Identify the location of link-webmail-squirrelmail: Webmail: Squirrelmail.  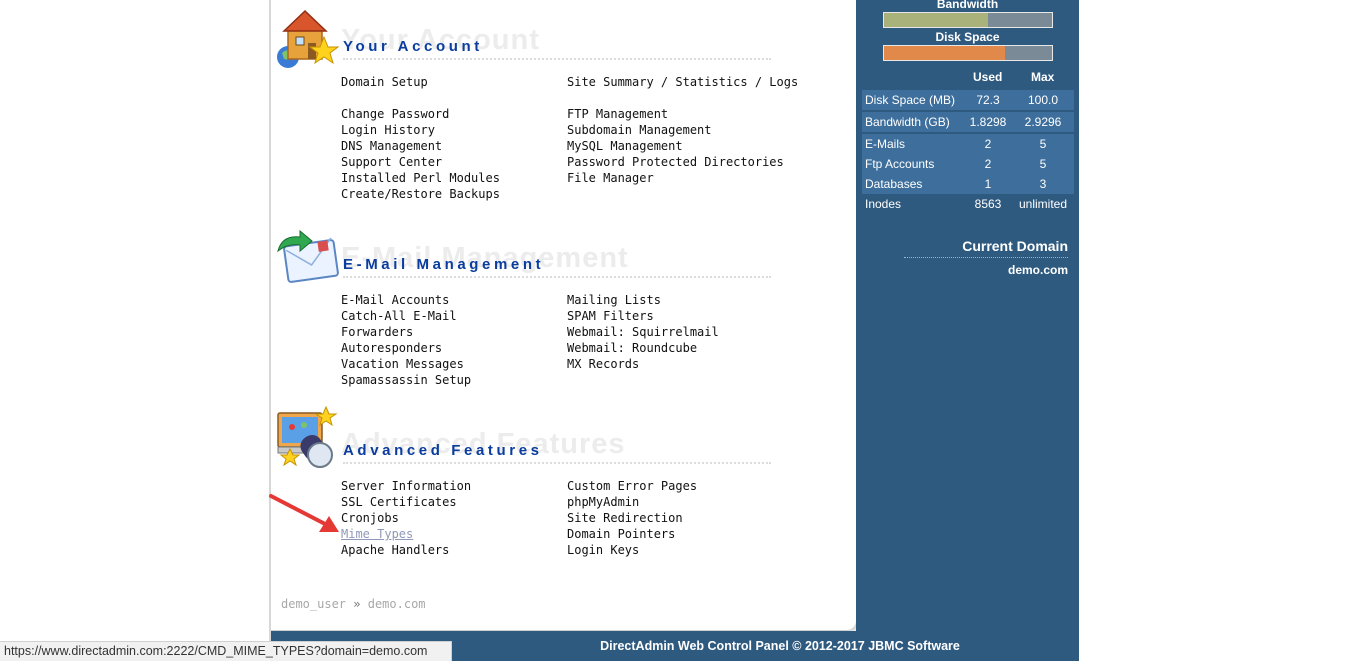
(643, 332).